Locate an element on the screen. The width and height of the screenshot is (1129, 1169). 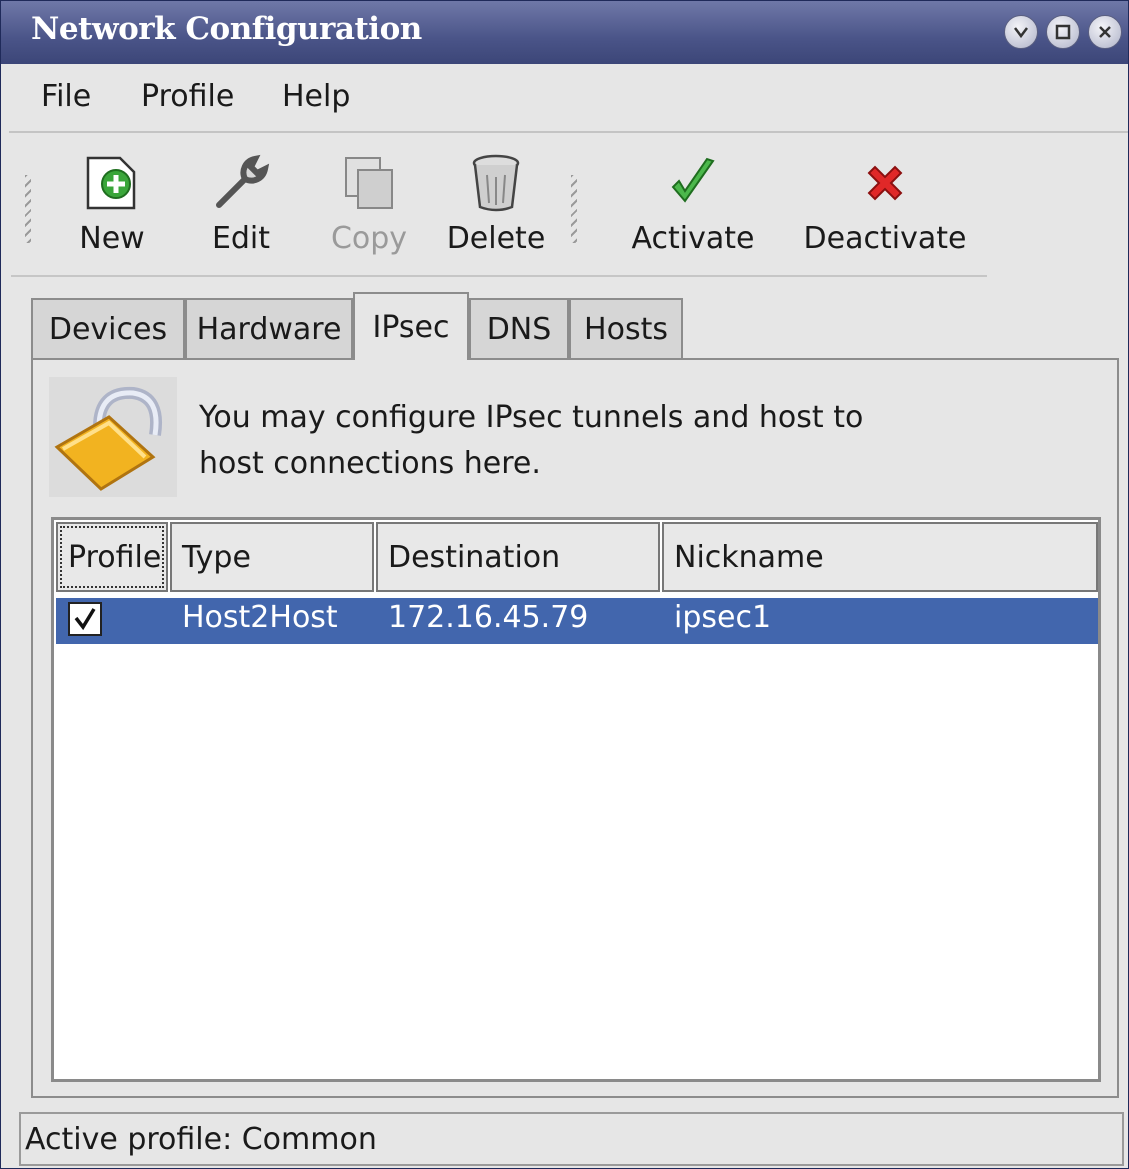
new-icon is located at coordinates (112, 183).